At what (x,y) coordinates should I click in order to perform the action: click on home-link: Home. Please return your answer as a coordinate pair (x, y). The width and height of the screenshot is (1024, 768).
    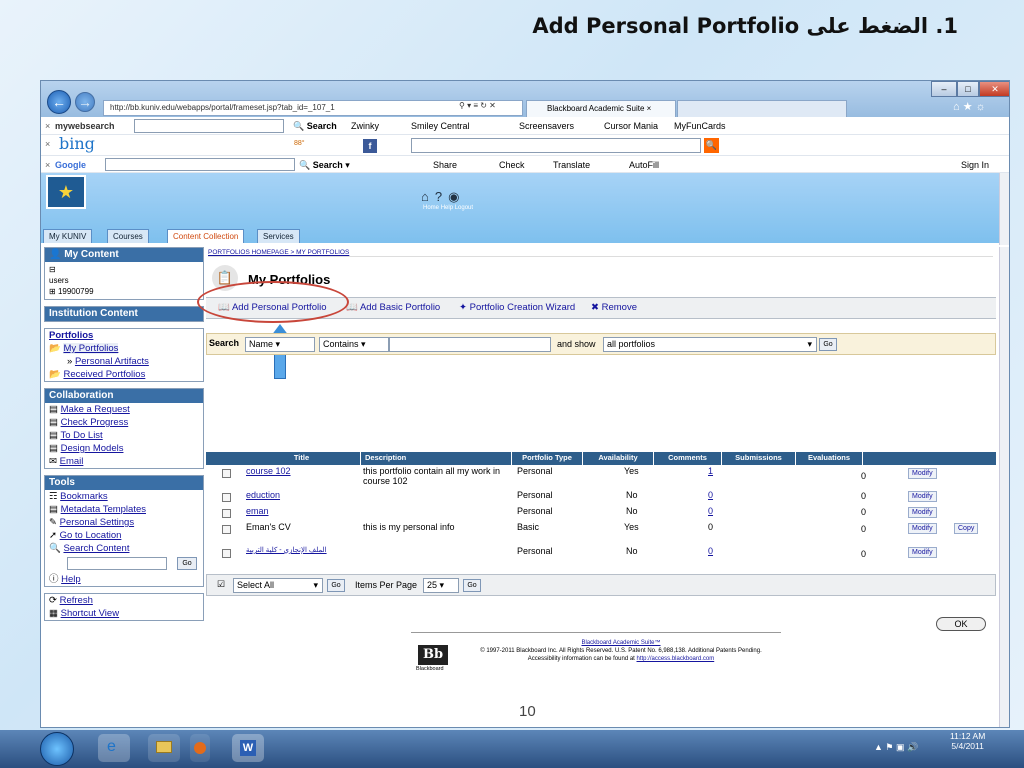
    Looking at the image, I should click on (431, 208).